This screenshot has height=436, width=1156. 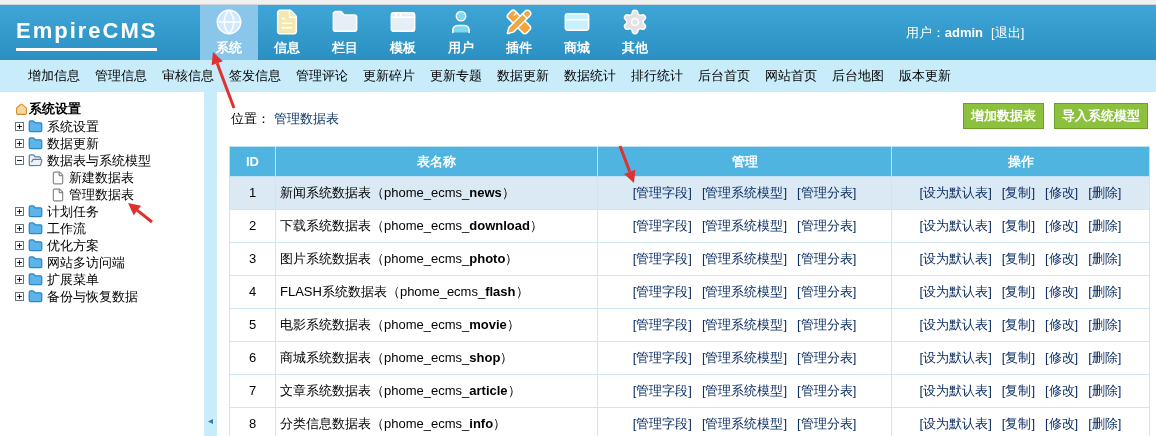 What do you see at coordinates (140, 213) in the screenshot?
I see `annotation-arrow` at bounding box center [140, 213].